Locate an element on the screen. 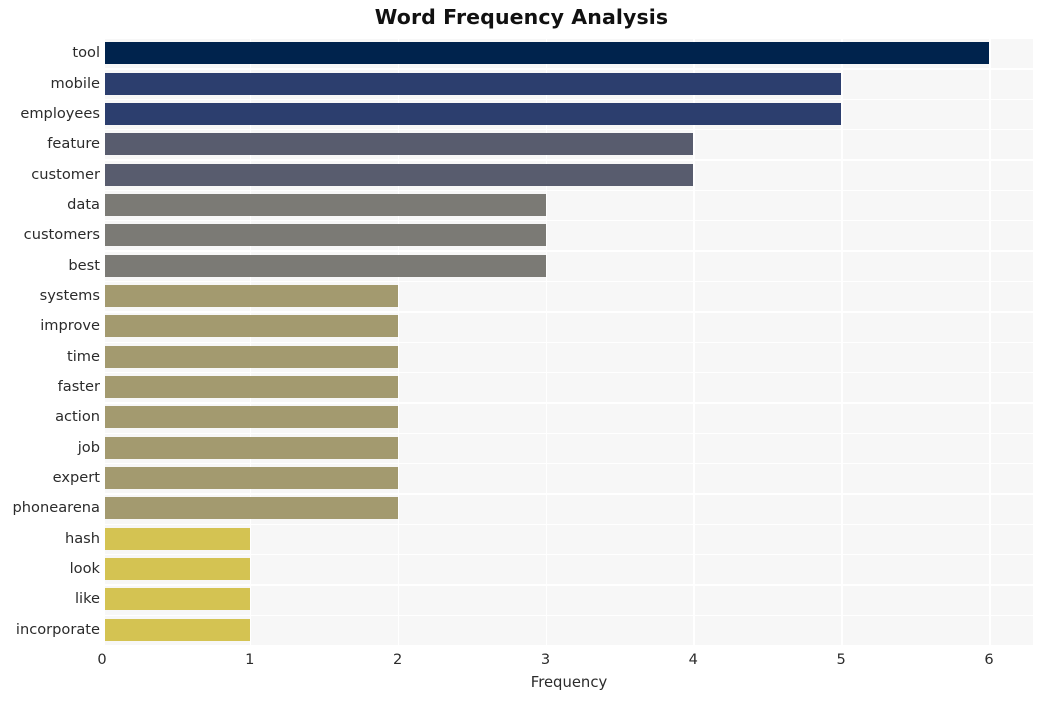  x-tick-label: 3 is located at coordinates (545, 659).